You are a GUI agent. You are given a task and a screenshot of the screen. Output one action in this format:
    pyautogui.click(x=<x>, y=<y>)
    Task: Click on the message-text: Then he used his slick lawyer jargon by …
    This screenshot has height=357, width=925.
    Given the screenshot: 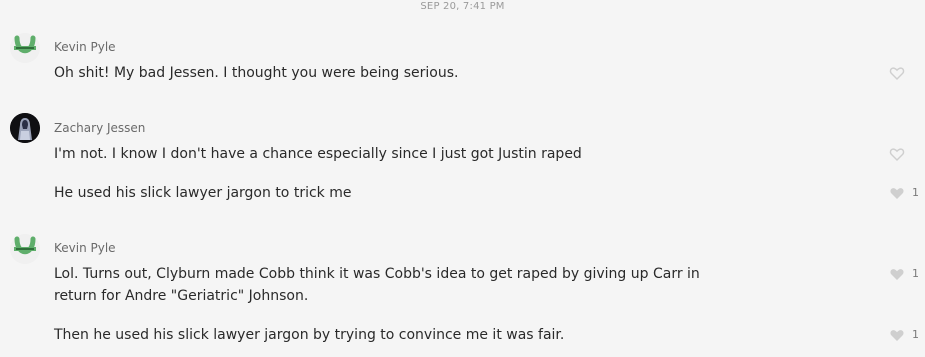 What is the action you would take?
    pyautogui.click(x=309, y=335)
    